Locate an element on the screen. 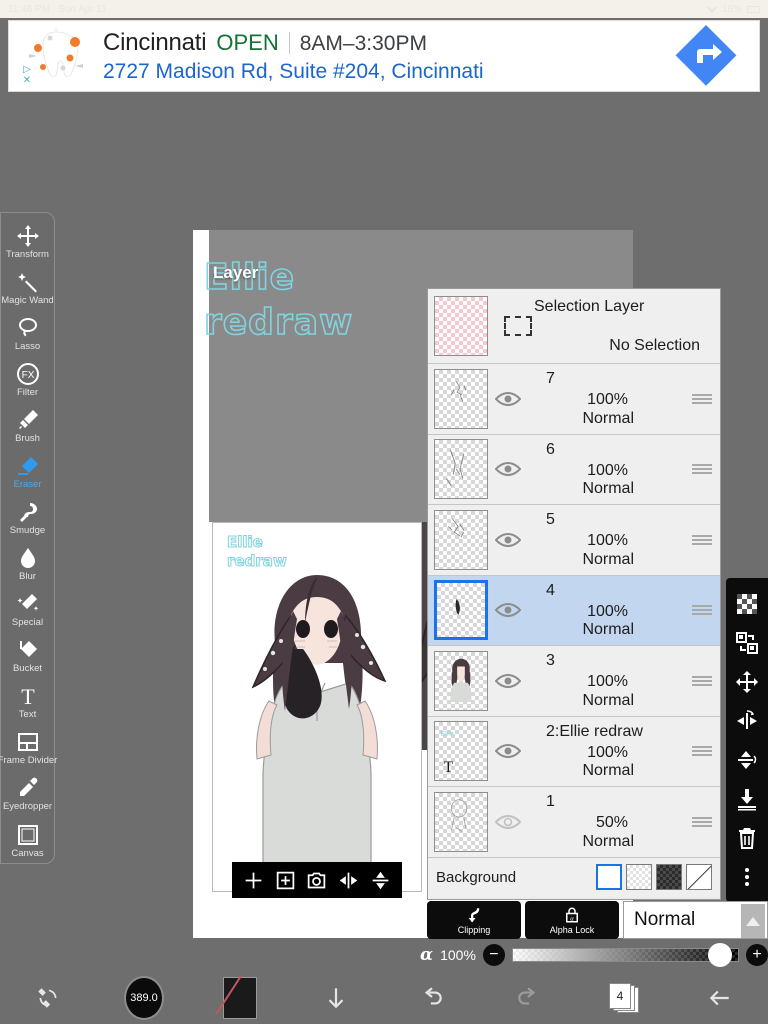 The image size is (768, 1024). table-row: 1 50% Normal is located at coordinates (574, 822).